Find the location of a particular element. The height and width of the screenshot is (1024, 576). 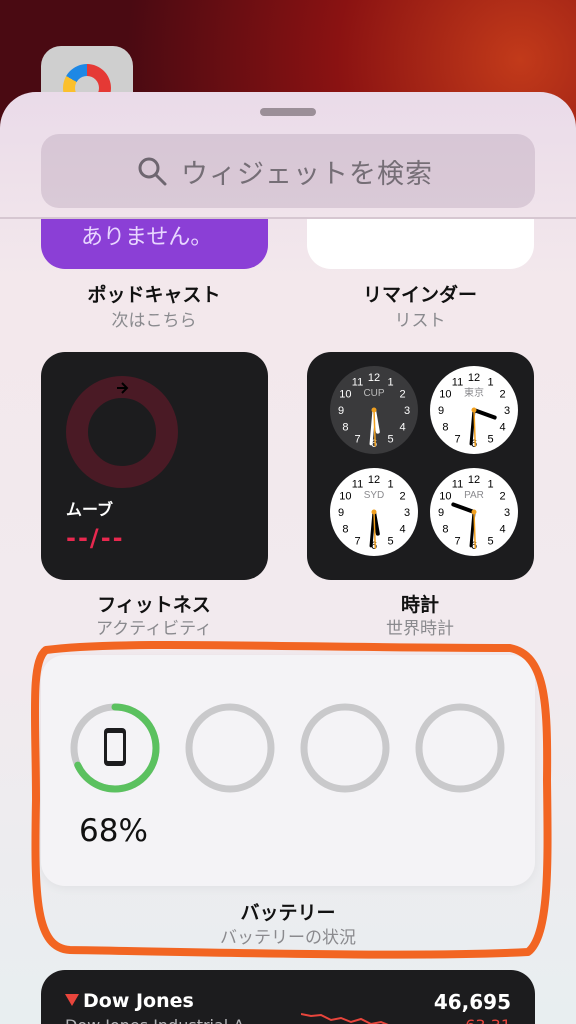

fitness-subtitle: アクティビティ is located at coordinates (154, 629).